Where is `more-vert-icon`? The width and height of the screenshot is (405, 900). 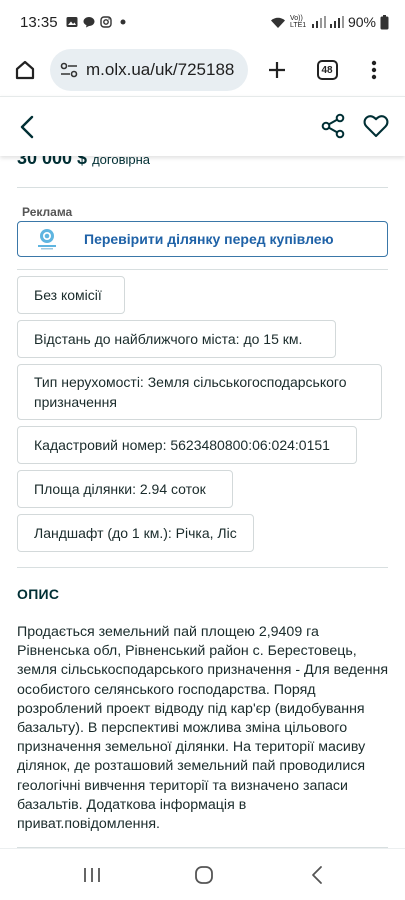 more-vert-icon is located at coordinates (374, 70).